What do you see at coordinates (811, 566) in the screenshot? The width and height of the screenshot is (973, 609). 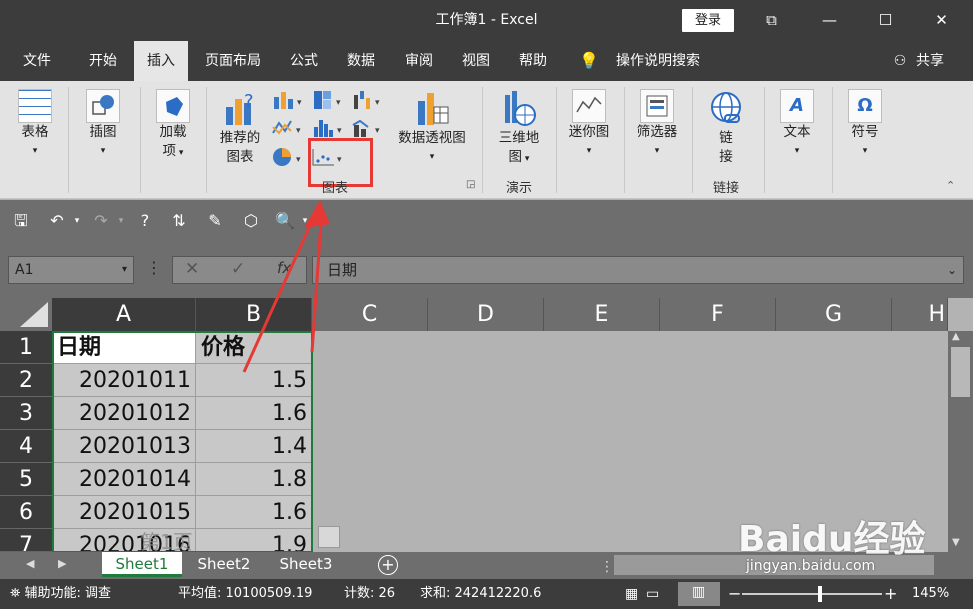 I see `url-watermark: jingyan.baidu.com` at bounding box center [811, 566].